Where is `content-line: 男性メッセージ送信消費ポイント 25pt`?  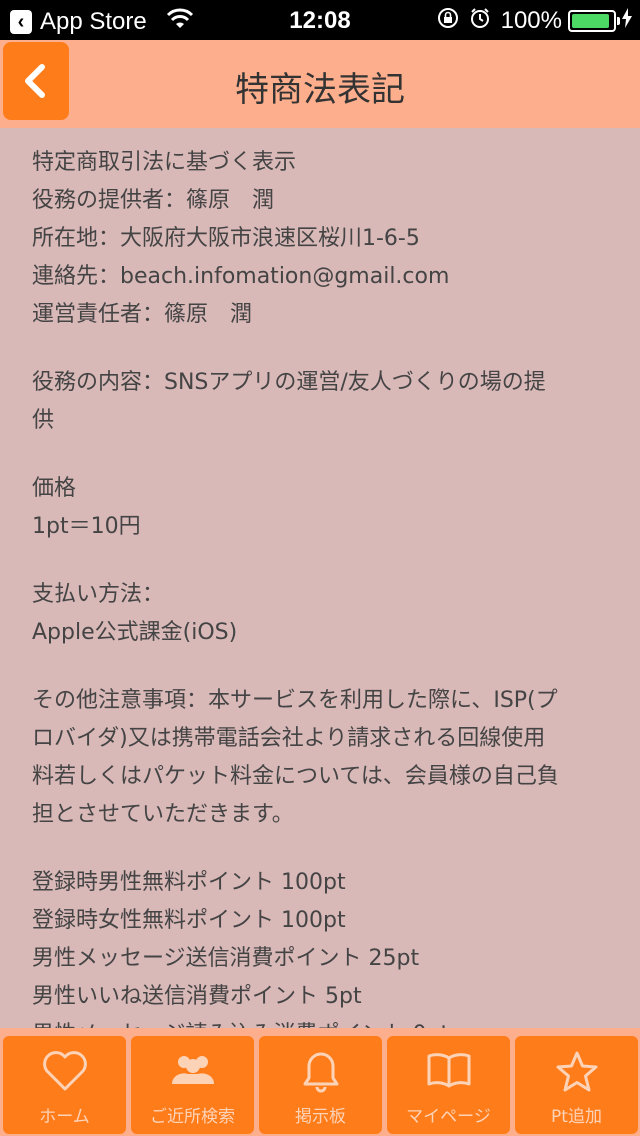
content-line: 男性メッセージ送信消費ポイント 25pt is located at coordinates (226, 958).